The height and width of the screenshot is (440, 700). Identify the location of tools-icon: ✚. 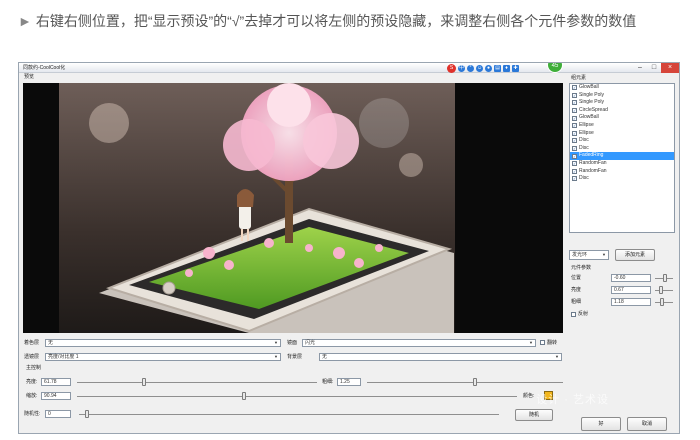
(515, 68).